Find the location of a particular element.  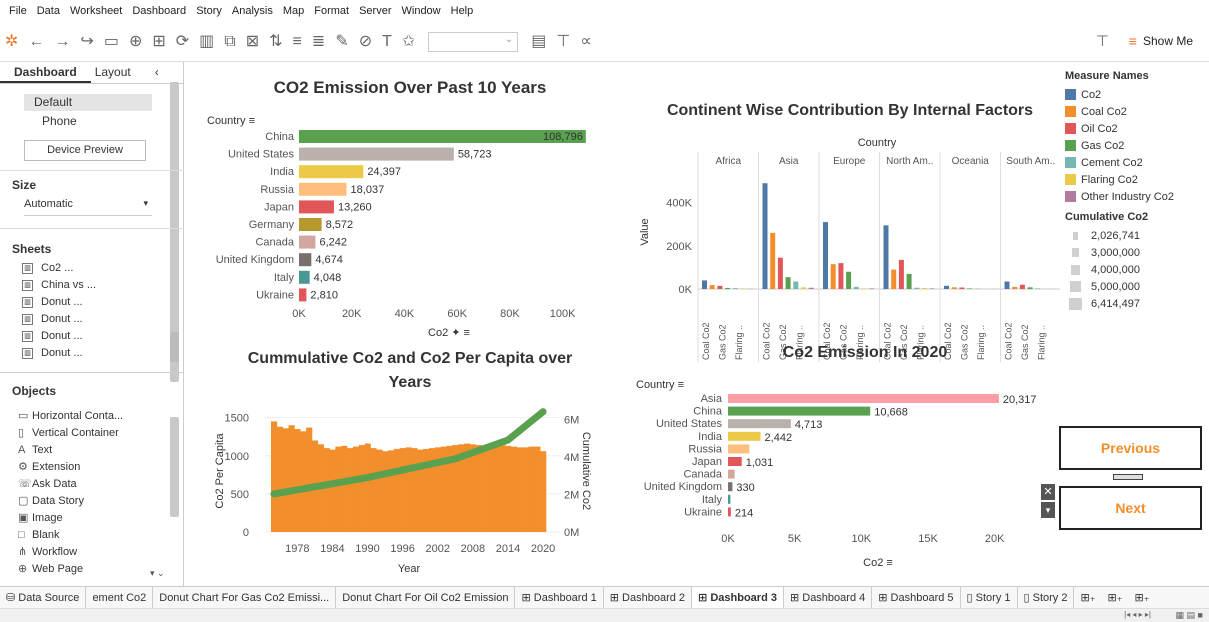

new-sheet-icon: ⊞₊ is located at coordinates (1087, 598).